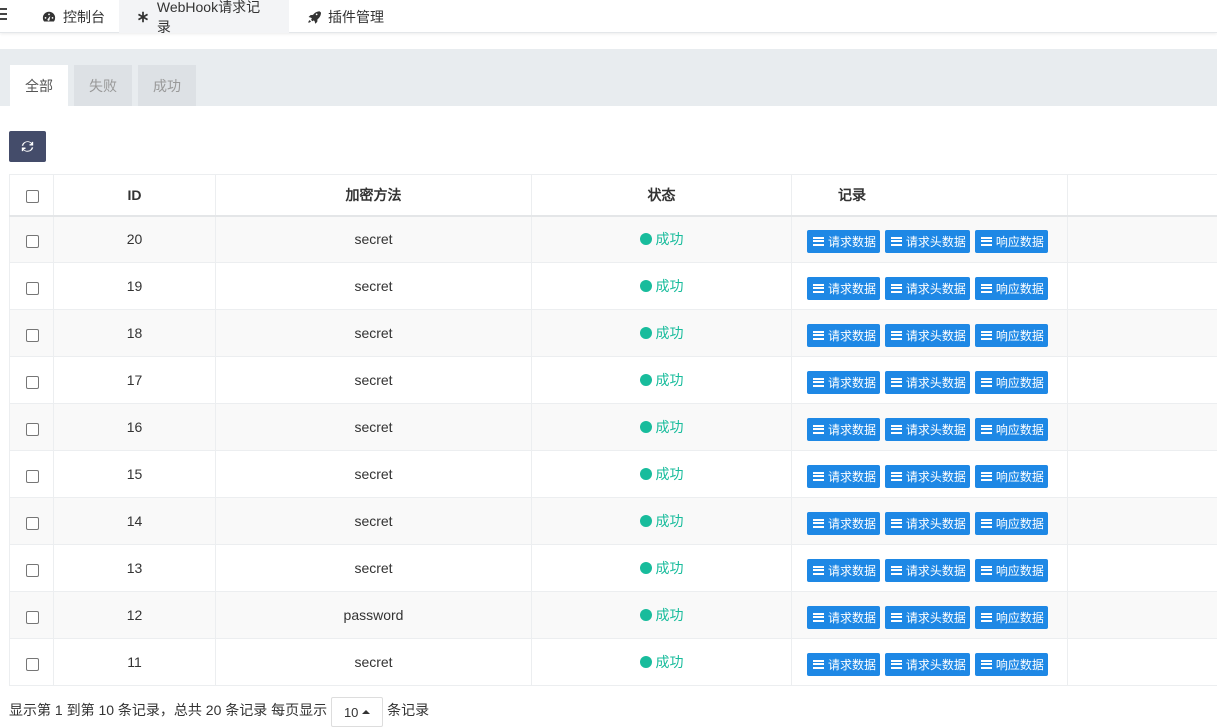 Image resolution: width=1217 pixels, height=727 pixels. Describe the element at coordinates (27, 146) in the screenshot. I see `refresh-button` at that location.